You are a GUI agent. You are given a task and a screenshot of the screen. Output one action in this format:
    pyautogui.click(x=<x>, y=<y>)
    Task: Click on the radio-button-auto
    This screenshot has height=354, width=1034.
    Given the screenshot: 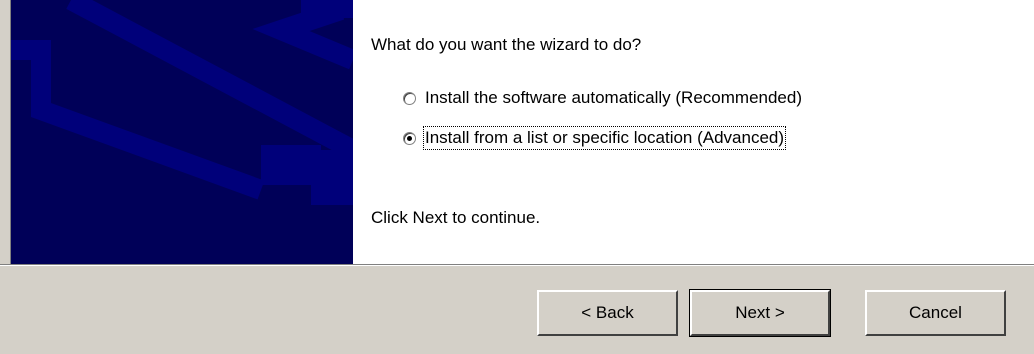 What is the action you would take?
    pyautogui.click(x=409, y=98)
    